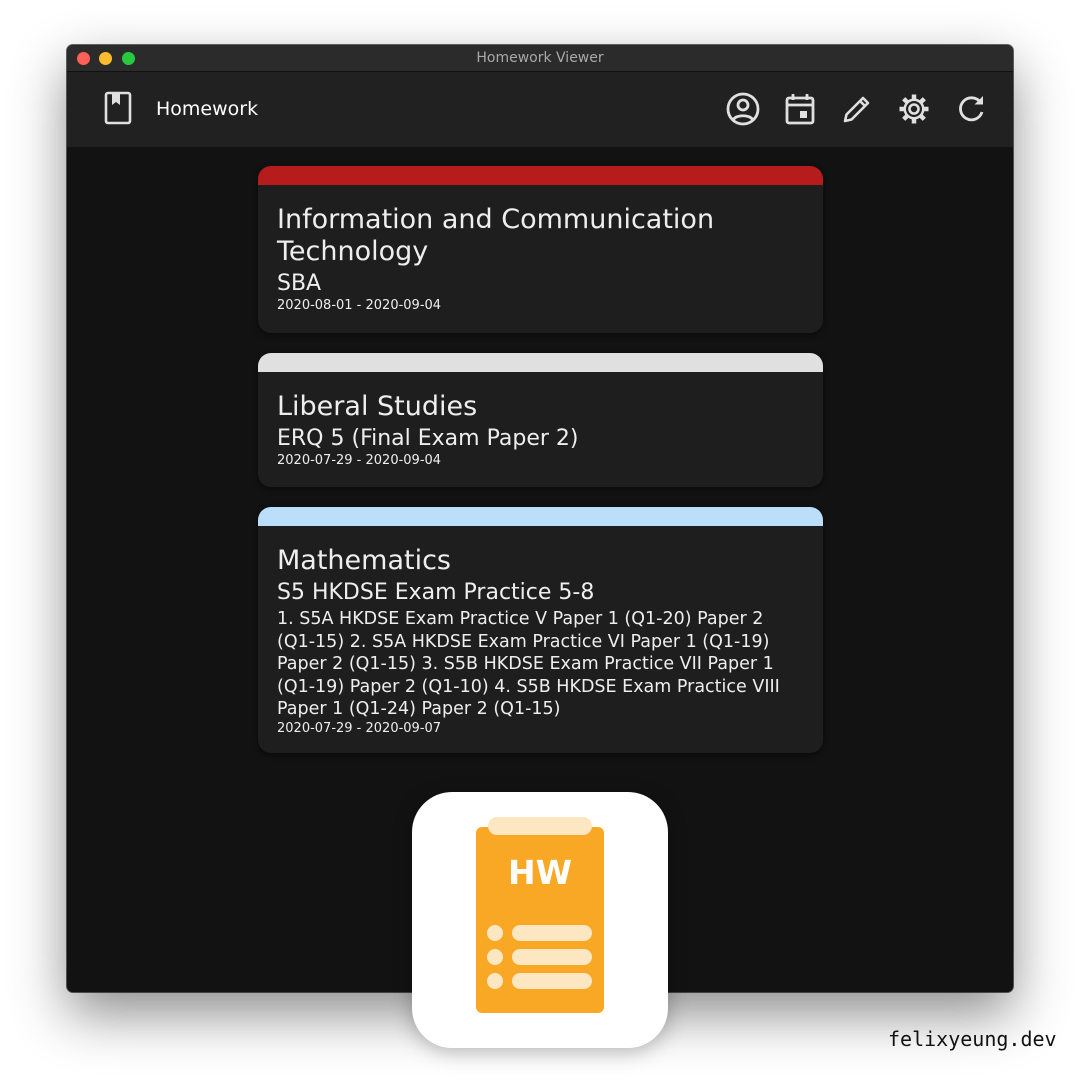  I want to click on pencil-icon, so click(857, 109).